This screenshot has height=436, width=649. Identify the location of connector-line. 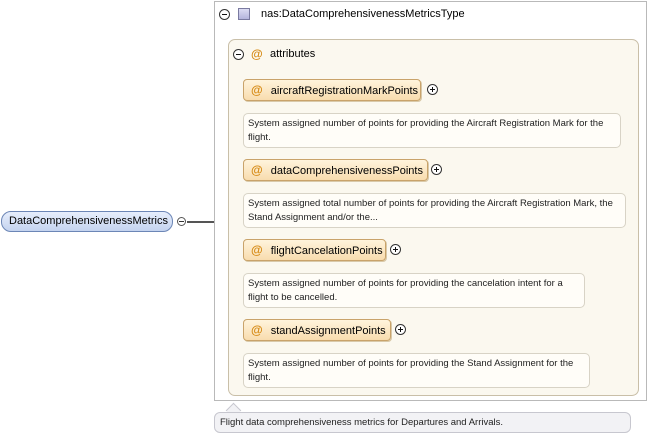
(201, 222).